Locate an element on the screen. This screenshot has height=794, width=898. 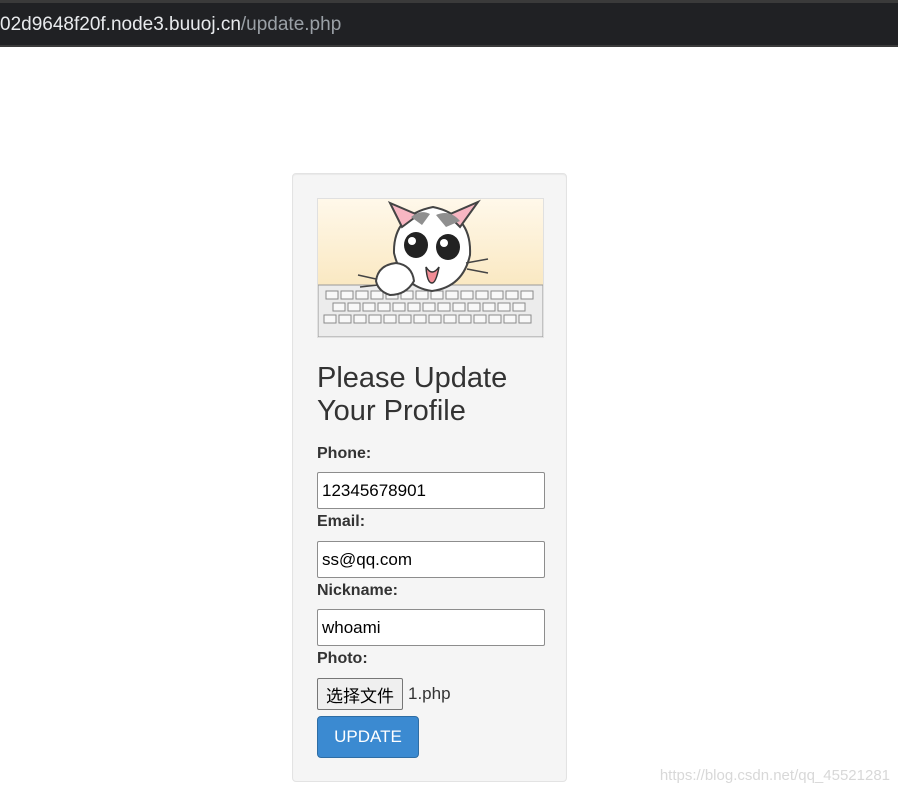
url-path: /update.php is located at coordinates (291, 24).